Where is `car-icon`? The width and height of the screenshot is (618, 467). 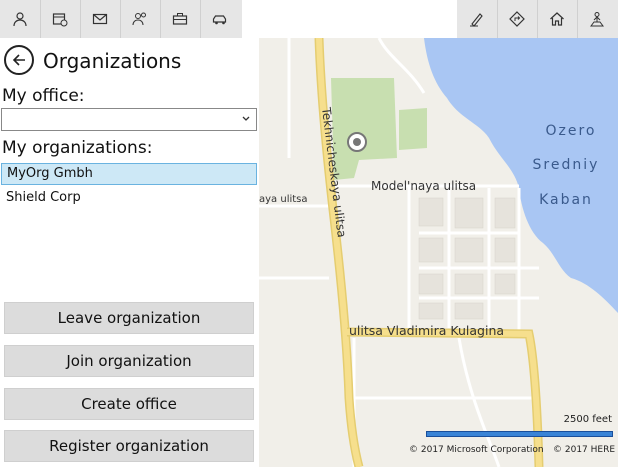 car-icon is located at coordinates (220, 19).